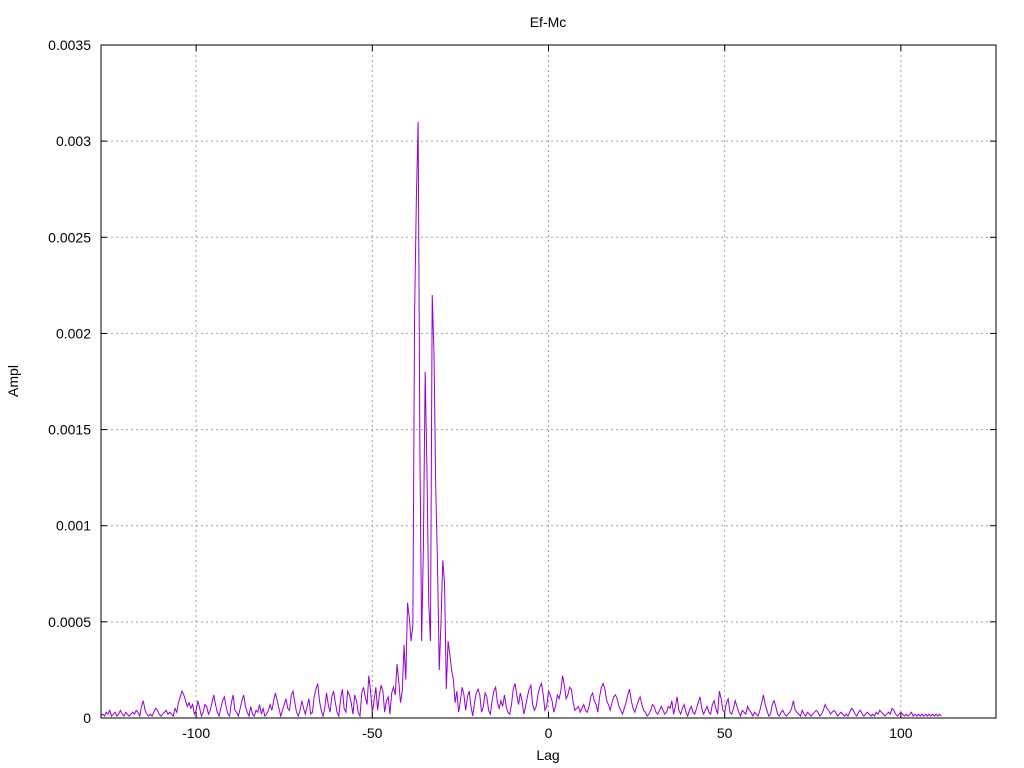 The image size is (1024, 768). What do you see at coordinates (547, 755) in the screenshot?
I see `x-axis-label: Lag` at bounding box center [547, 755].